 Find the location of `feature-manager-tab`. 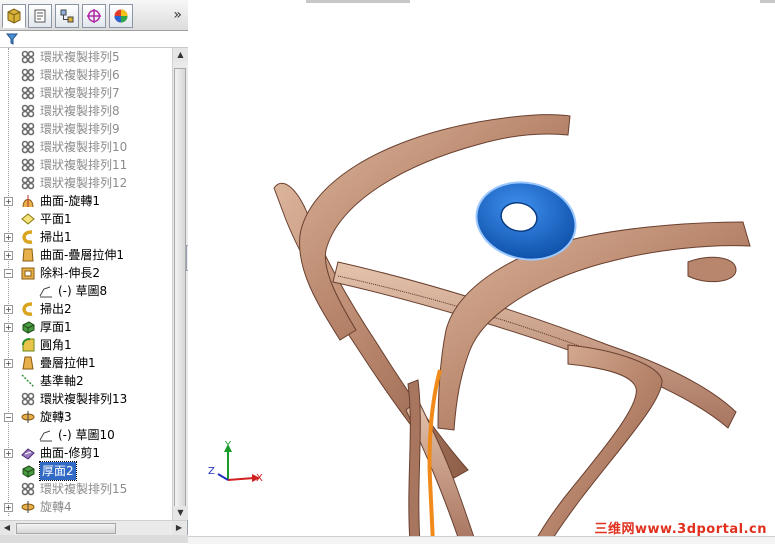

feature-manager-tab is located at coordinates (14, 16).